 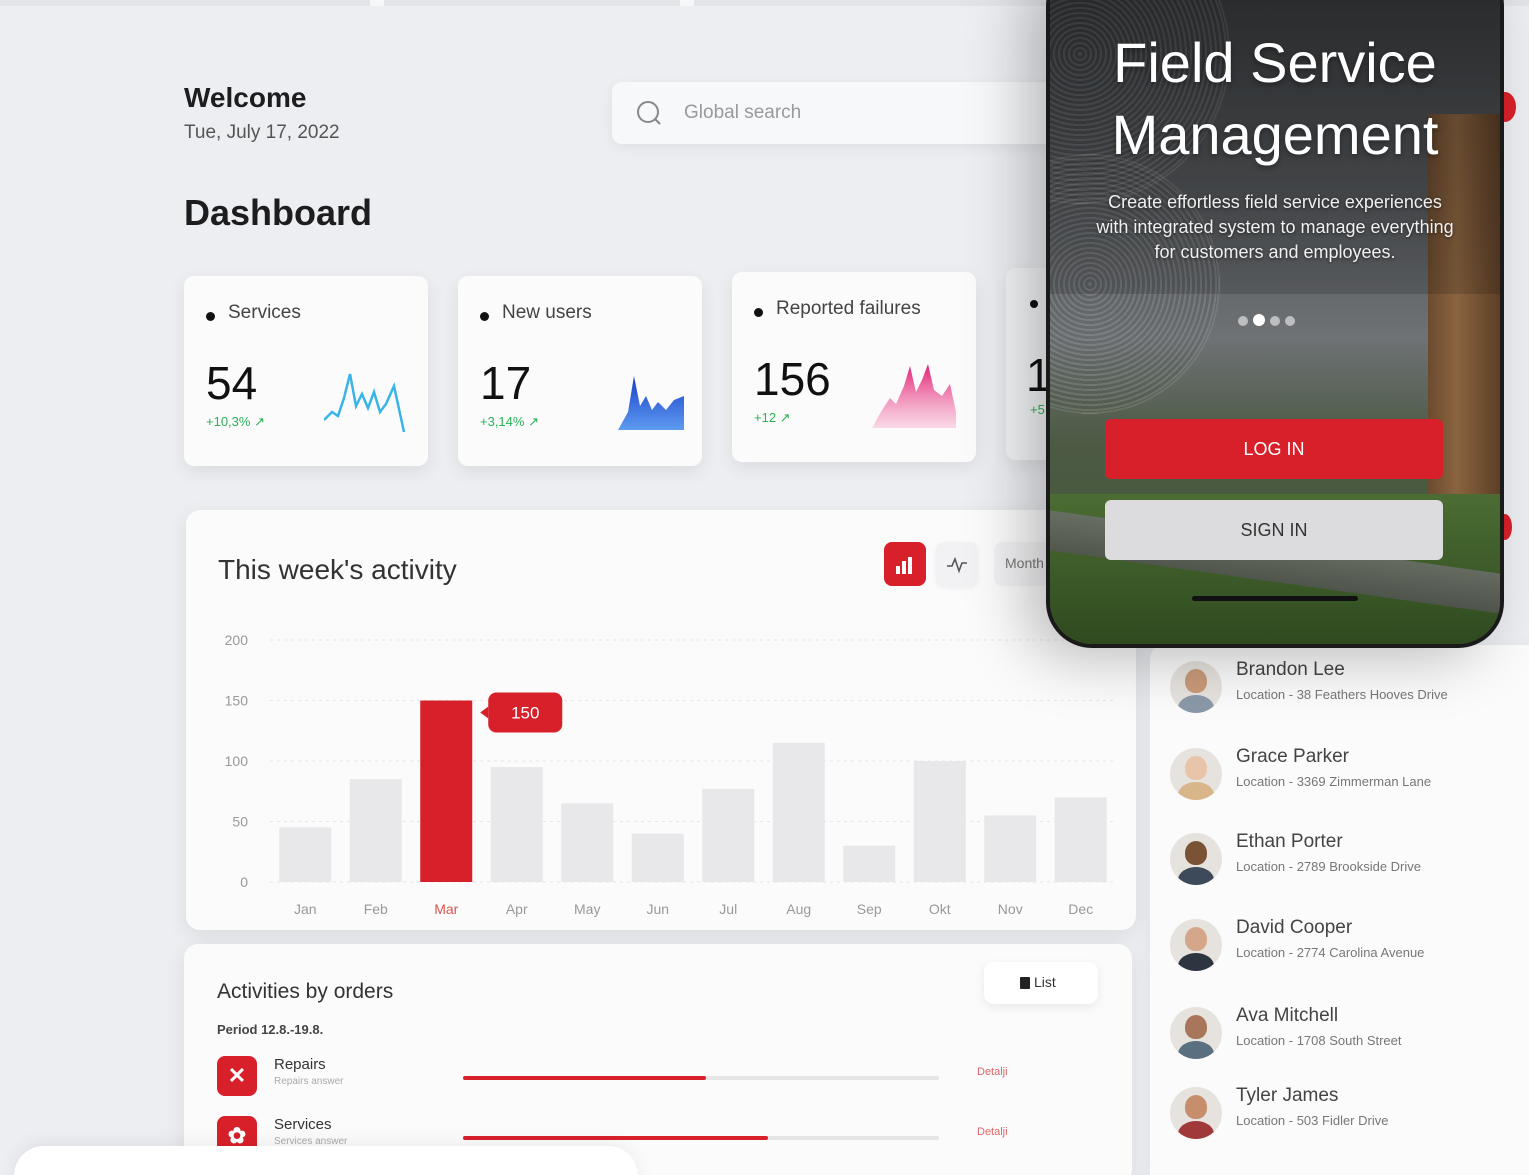 What do you see at coordinates (1010, 848) in the screenshot?
I see `bar-nov` at bounding box center [1010, 848].